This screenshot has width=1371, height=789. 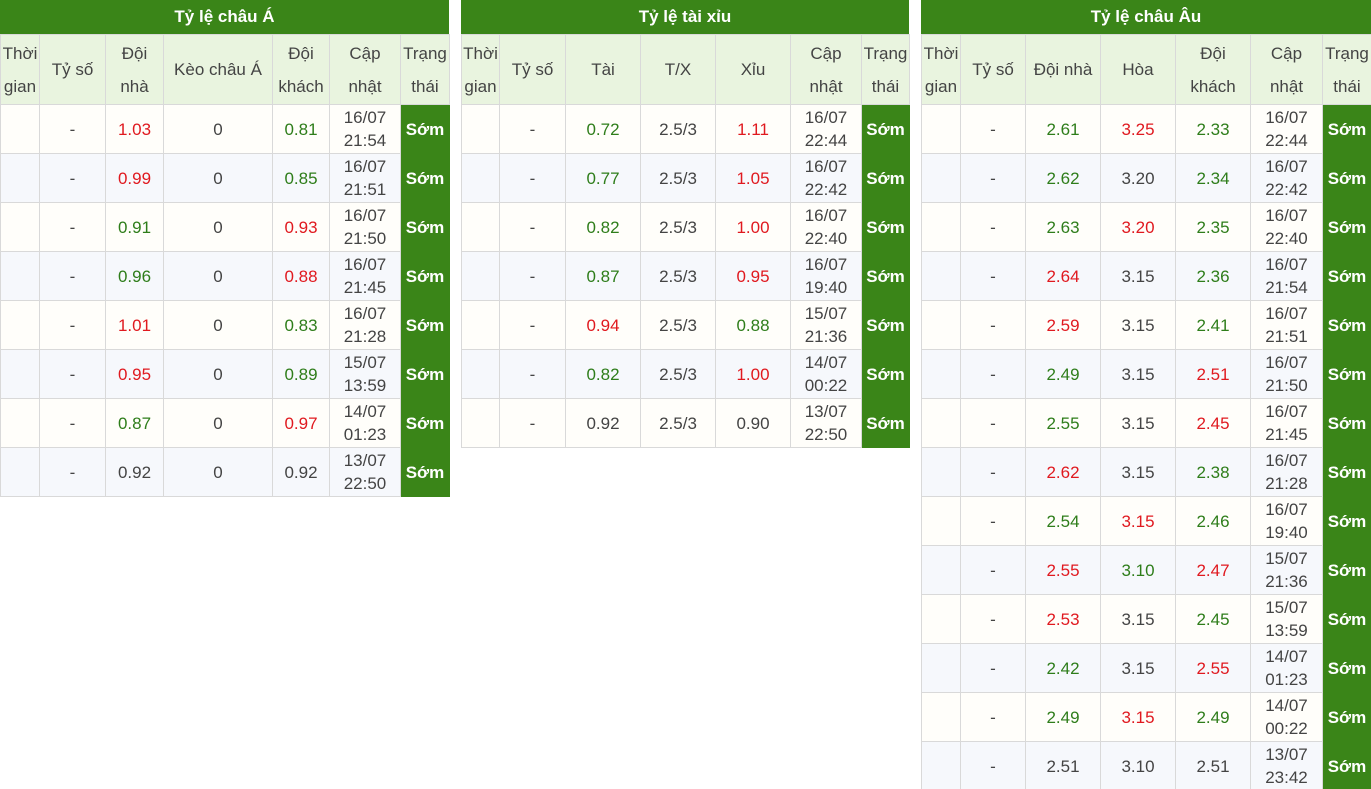 I want to click on updated-clock: 21:50, so click(x=1286, y=385).